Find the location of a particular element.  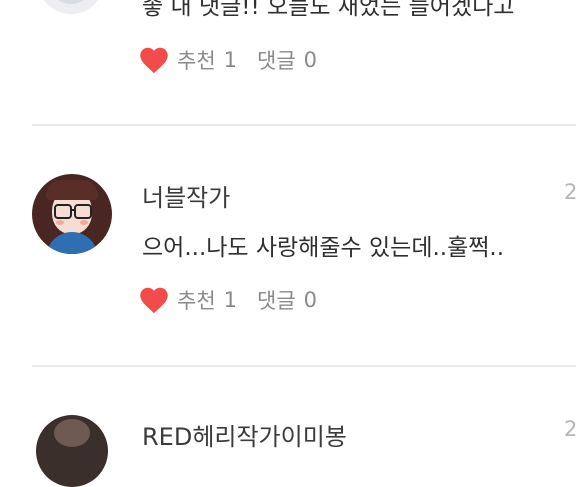

author-name: 너블작가 is located at coordinates (186, 195).